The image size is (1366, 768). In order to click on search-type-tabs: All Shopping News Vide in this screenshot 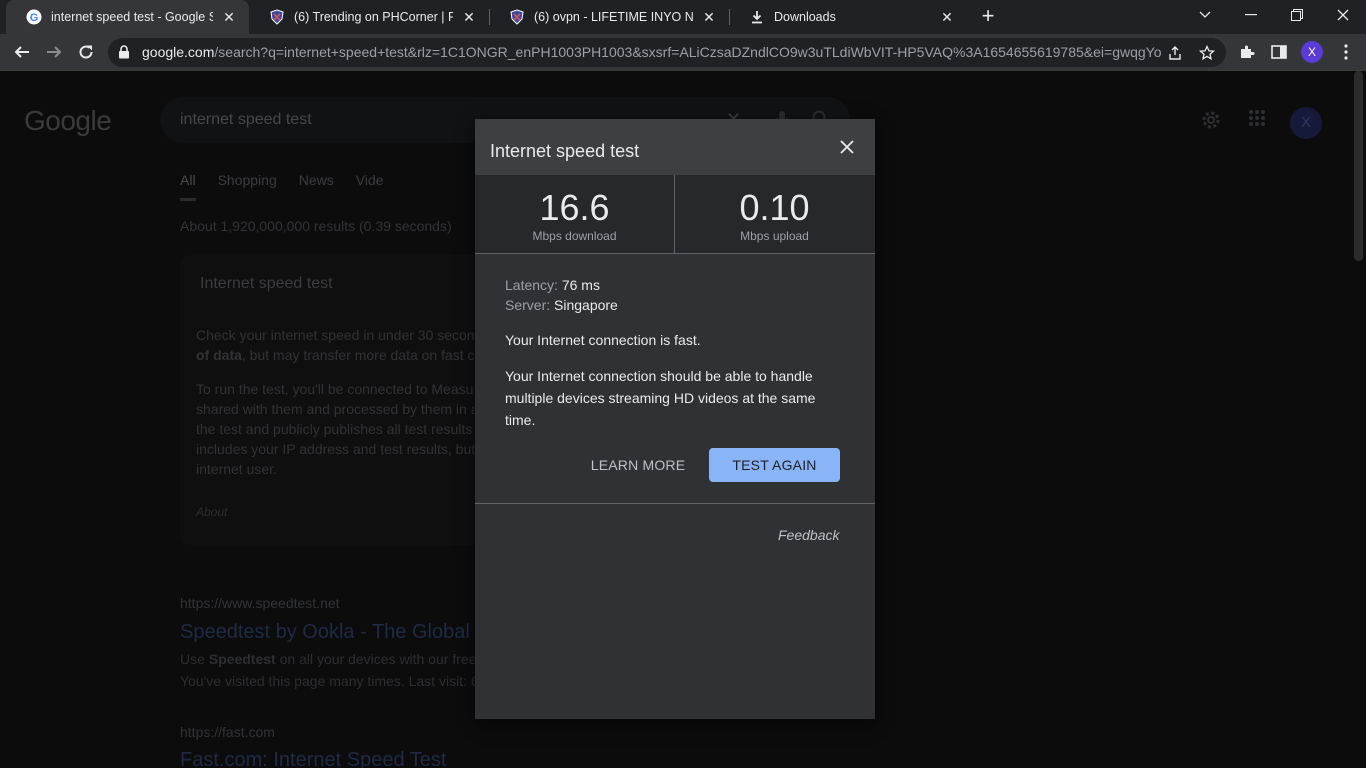, I will do `click(282, 186)`.